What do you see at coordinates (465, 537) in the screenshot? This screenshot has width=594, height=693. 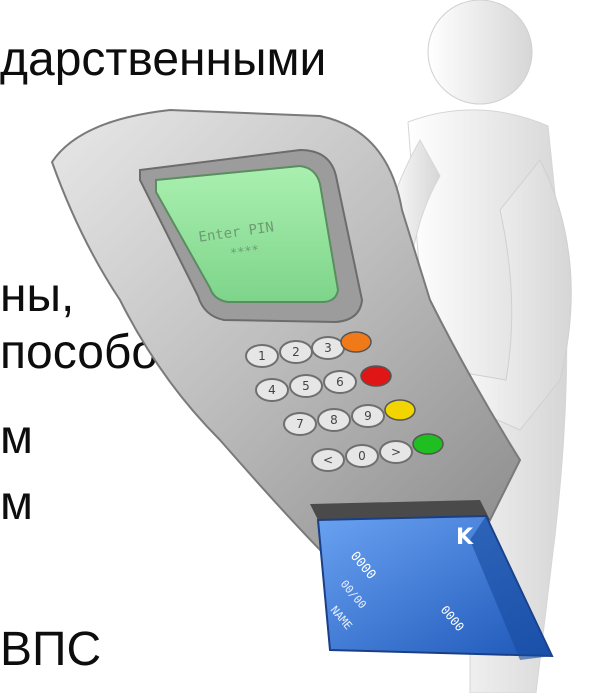 I see `card-brand-mark: K` at bounding box center [465, 537].